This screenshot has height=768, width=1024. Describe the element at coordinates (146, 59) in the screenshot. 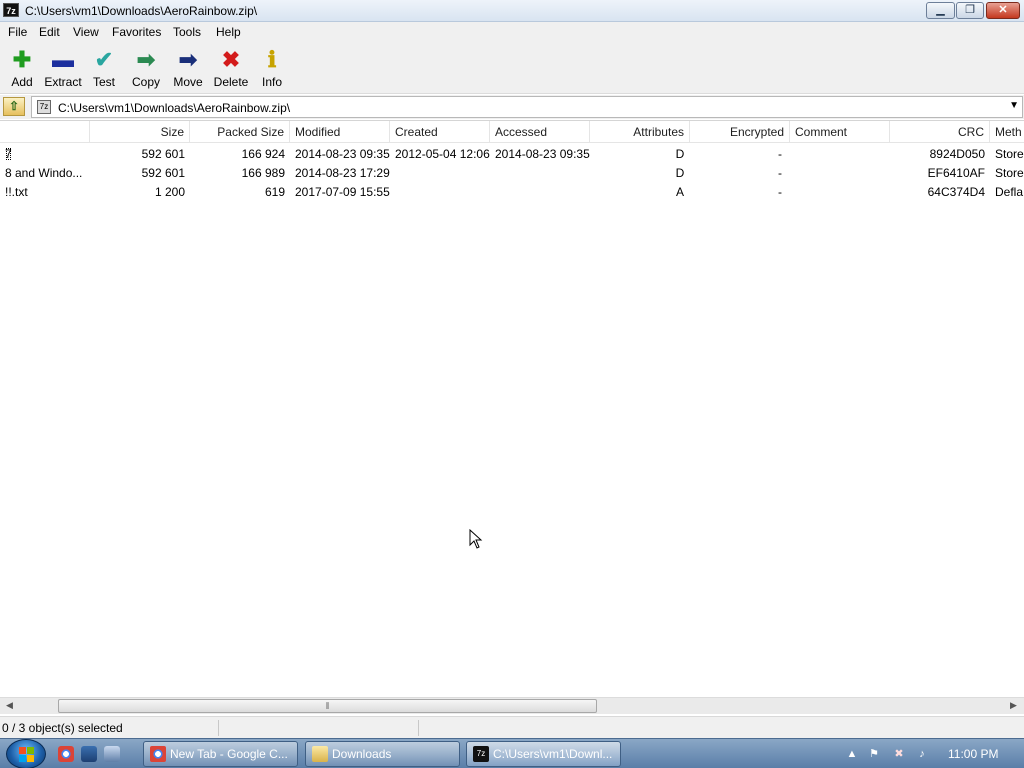

I see `copy-icon: ➡` at that location.